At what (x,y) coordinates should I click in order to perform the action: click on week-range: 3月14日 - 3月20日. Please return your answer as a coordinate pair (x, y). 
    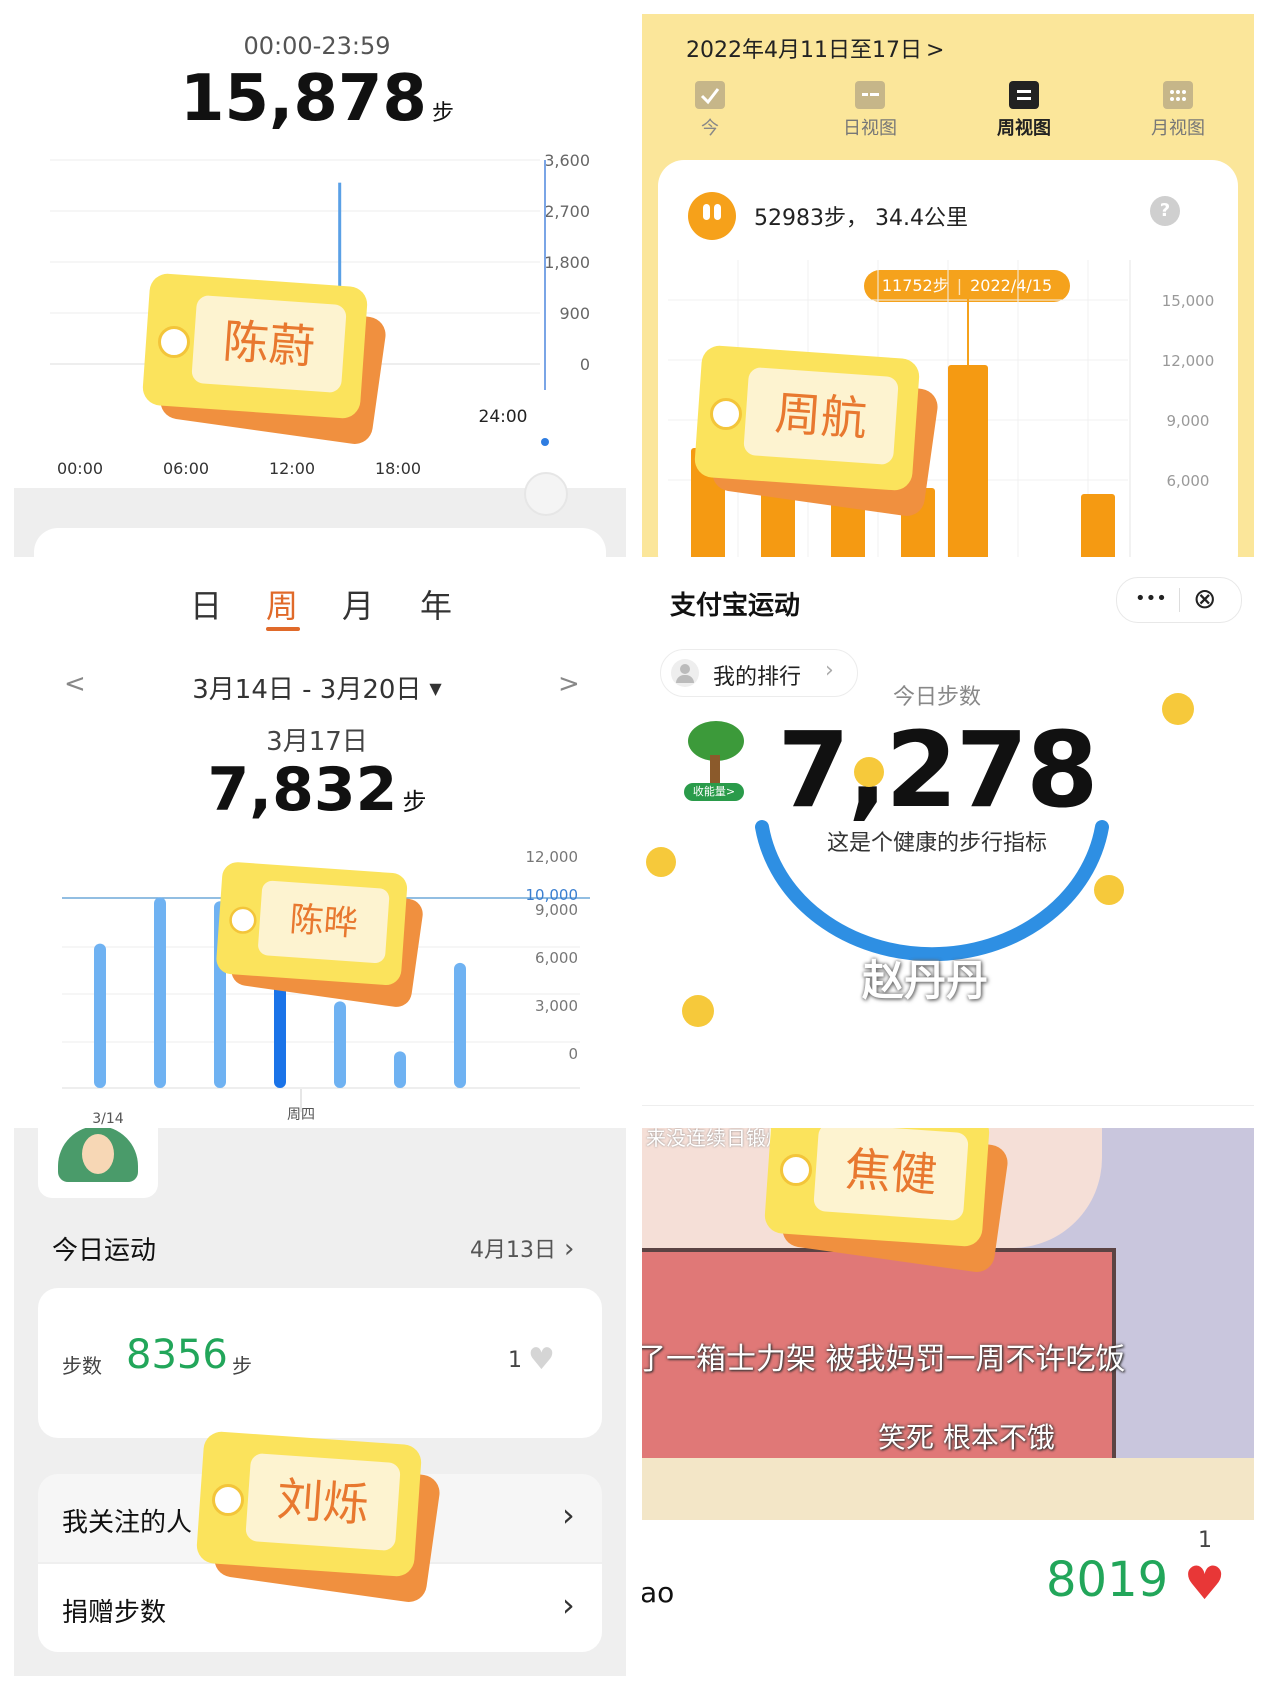
    Looking at the image, I should click on (307, 690).